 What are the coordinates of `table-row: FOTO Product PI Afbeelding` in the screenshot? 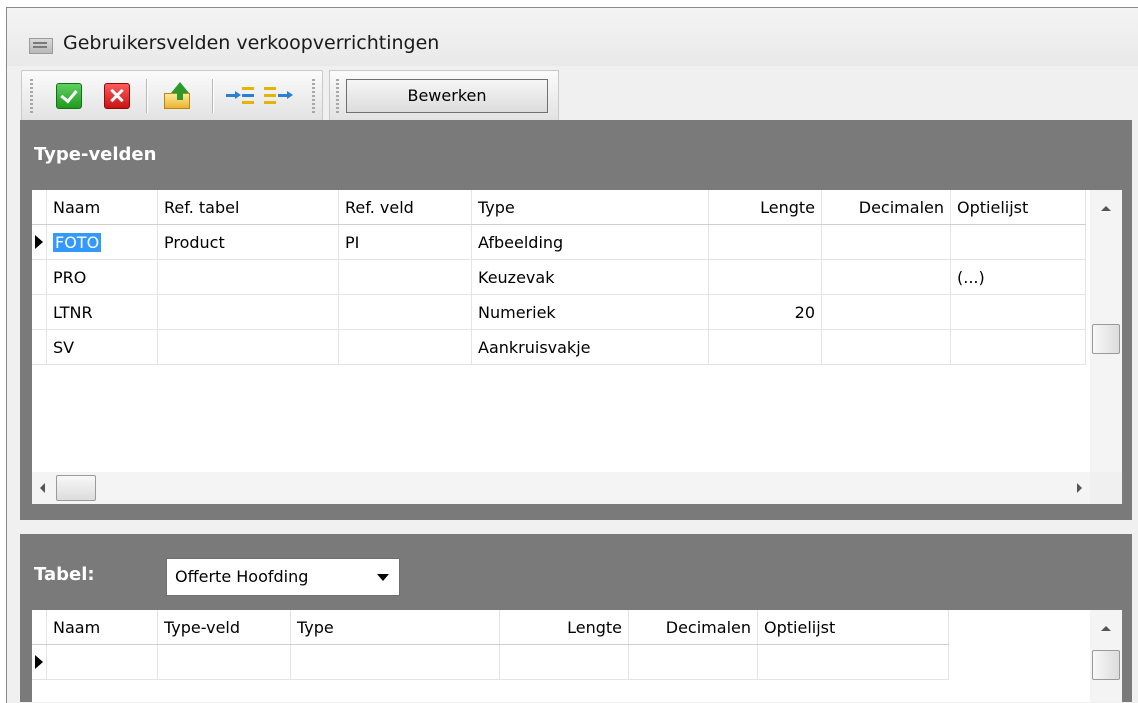 It's located at (559, 242).